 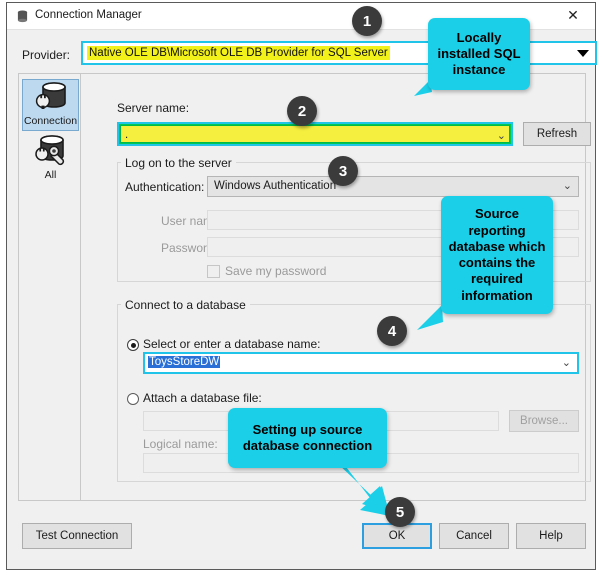 I want to click on chevron-down-icon, so click(x=583, y=53).